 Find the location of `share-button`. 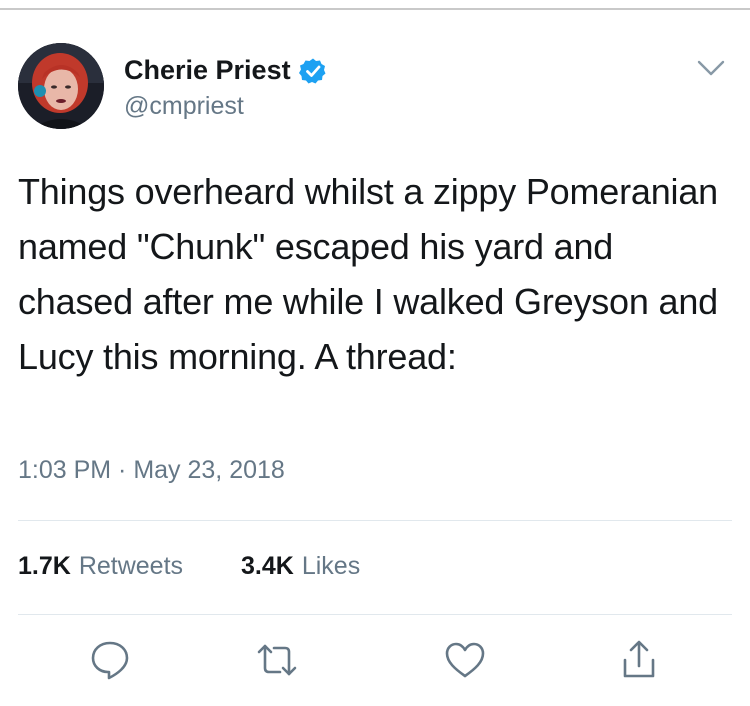

share-button is located at coordinates (639, 660).